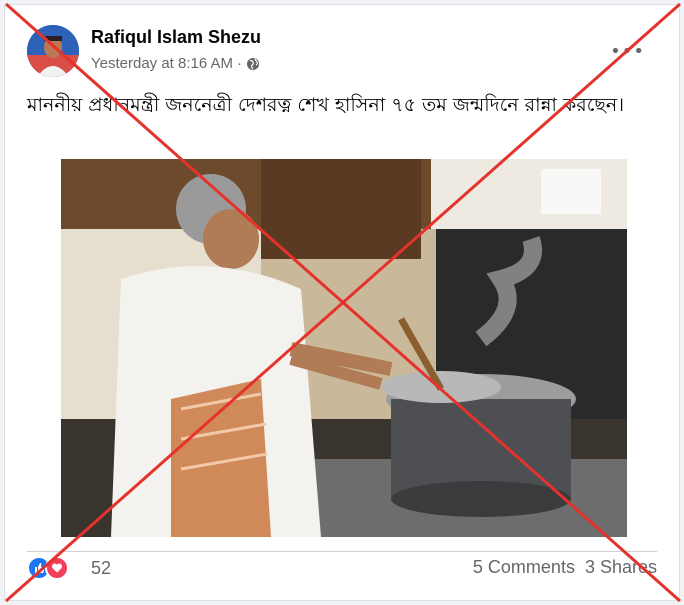 Image resolution: width=684 pixels, height=605 pixels. Describe the element at coordinates (342, 551) in the screenshot. I see `engagement-divider` at that location.